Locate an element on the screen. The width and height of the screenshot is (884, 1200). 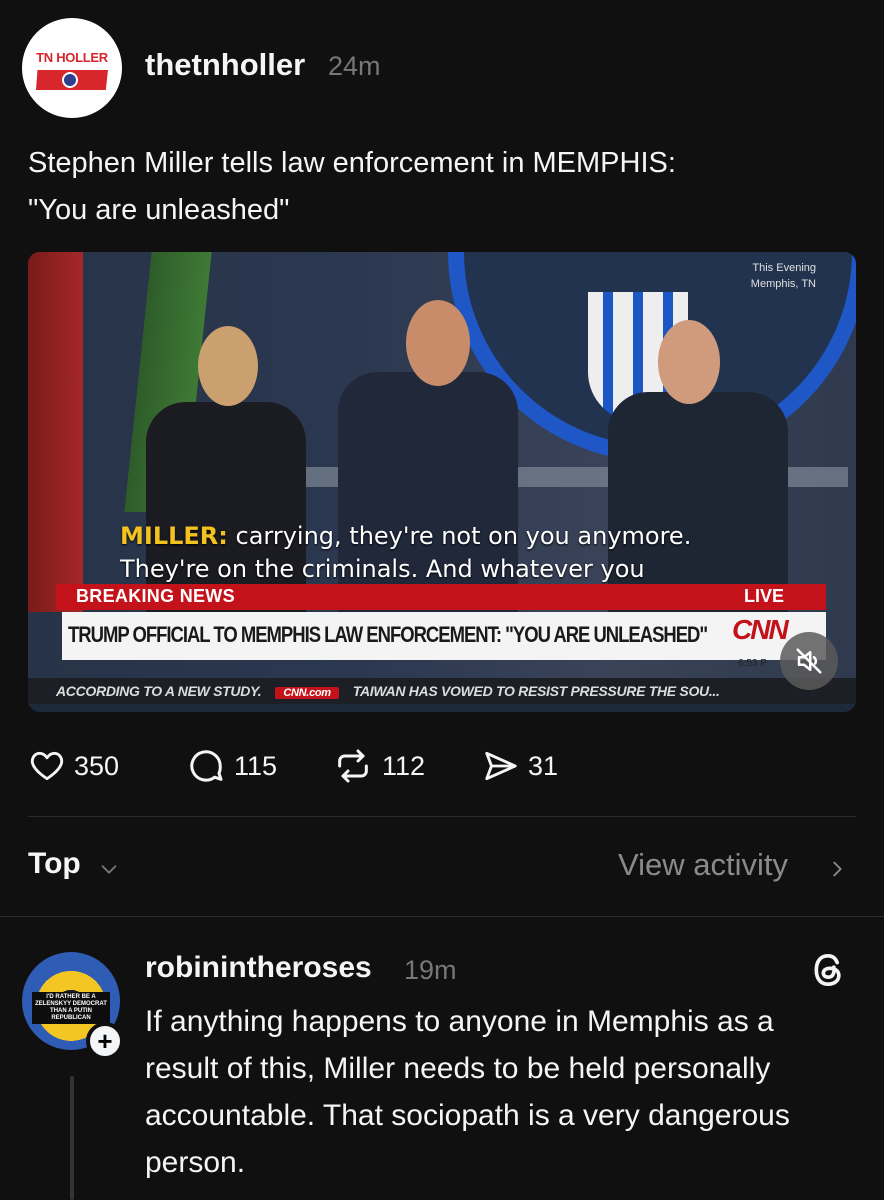
plus-icon: + is located at coordinates (105, 1040).